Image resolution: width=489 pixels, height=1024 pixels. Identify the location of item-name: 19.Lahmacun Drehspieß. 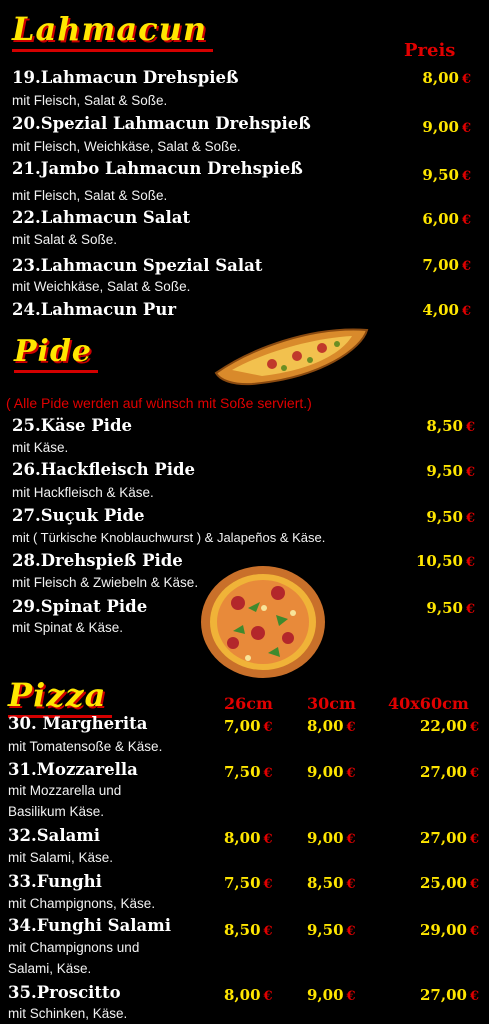
(125, 77).